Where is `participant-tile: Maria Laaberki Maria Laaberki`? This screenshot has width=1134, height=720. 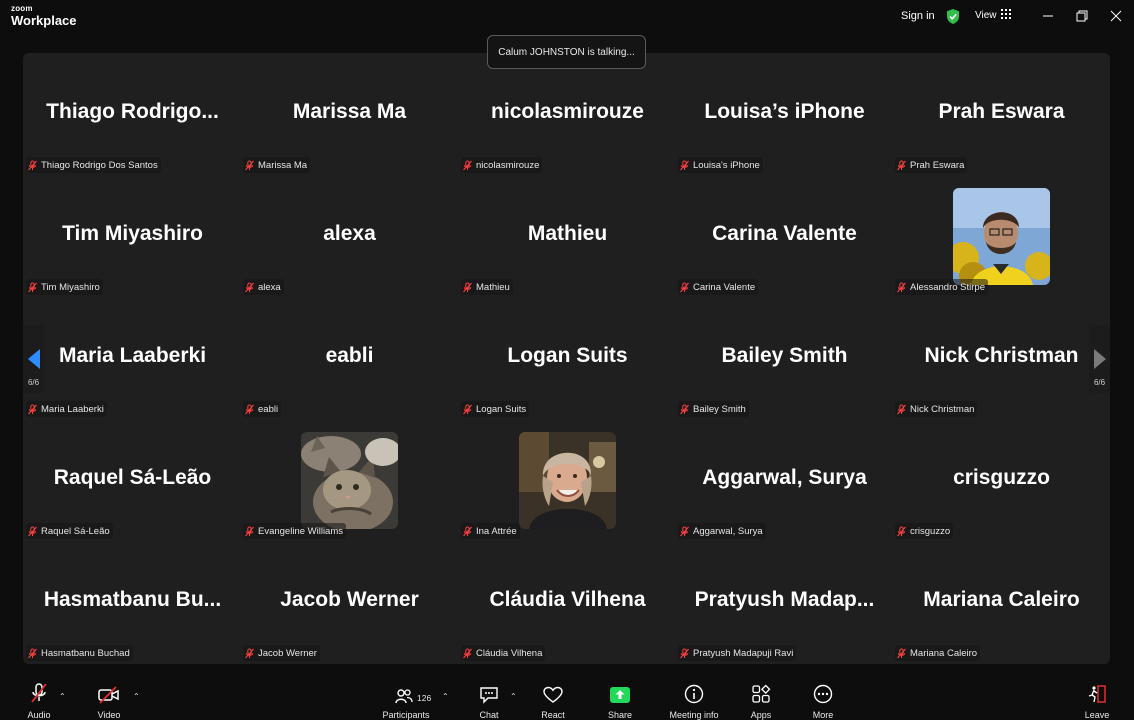
participant-tile: Maria Laaberki Maria Laaberki is located at coordinates (132, 358).